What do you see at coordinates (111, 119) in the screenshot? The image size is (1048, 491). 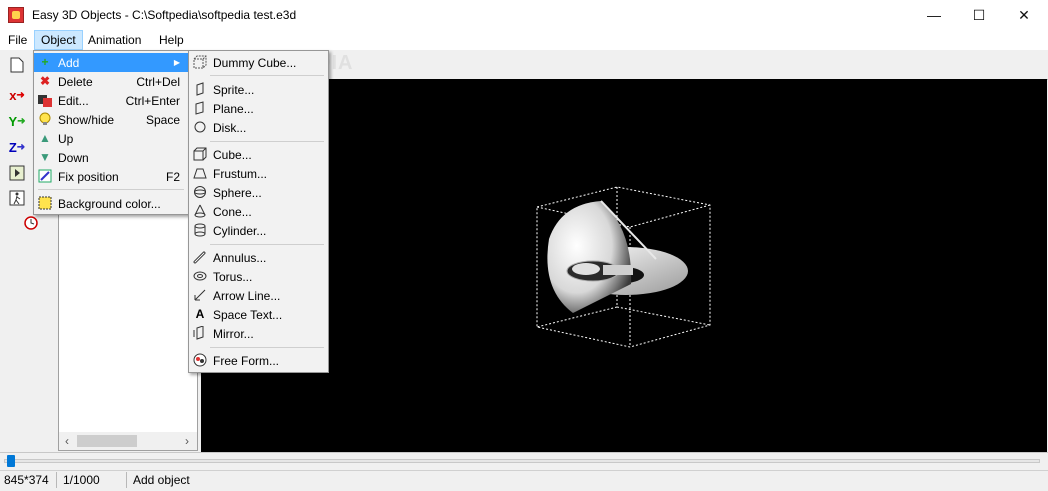 I see `menu-item-show-hide: Show/hide Space` at bounding box center [111, 119].